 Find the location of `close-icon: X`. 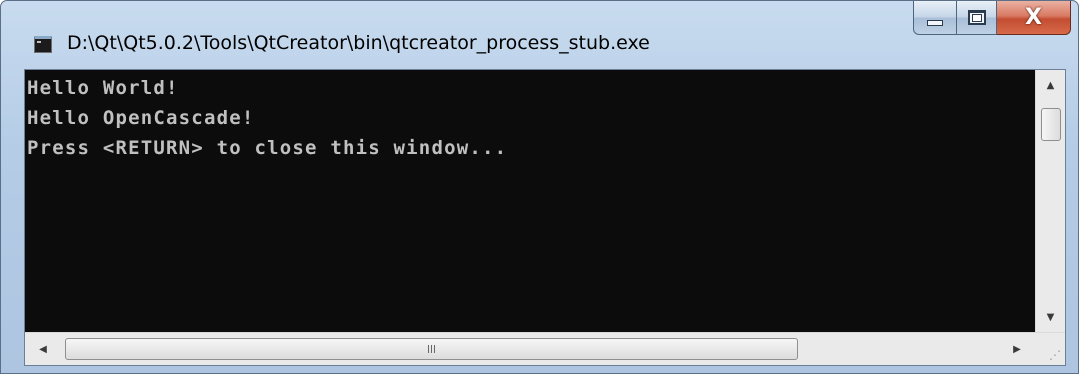

close-icon: X is located at coordinates (1033, 17).